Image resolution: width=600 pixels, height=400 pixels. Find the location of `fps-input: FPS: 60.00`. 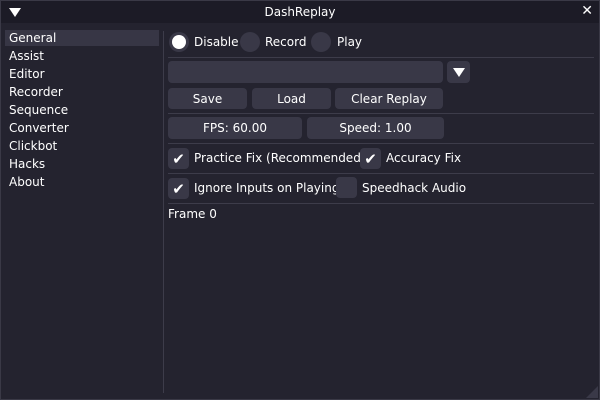

fps-input: FPS: 60.00 is located at coordinates (235, 128).